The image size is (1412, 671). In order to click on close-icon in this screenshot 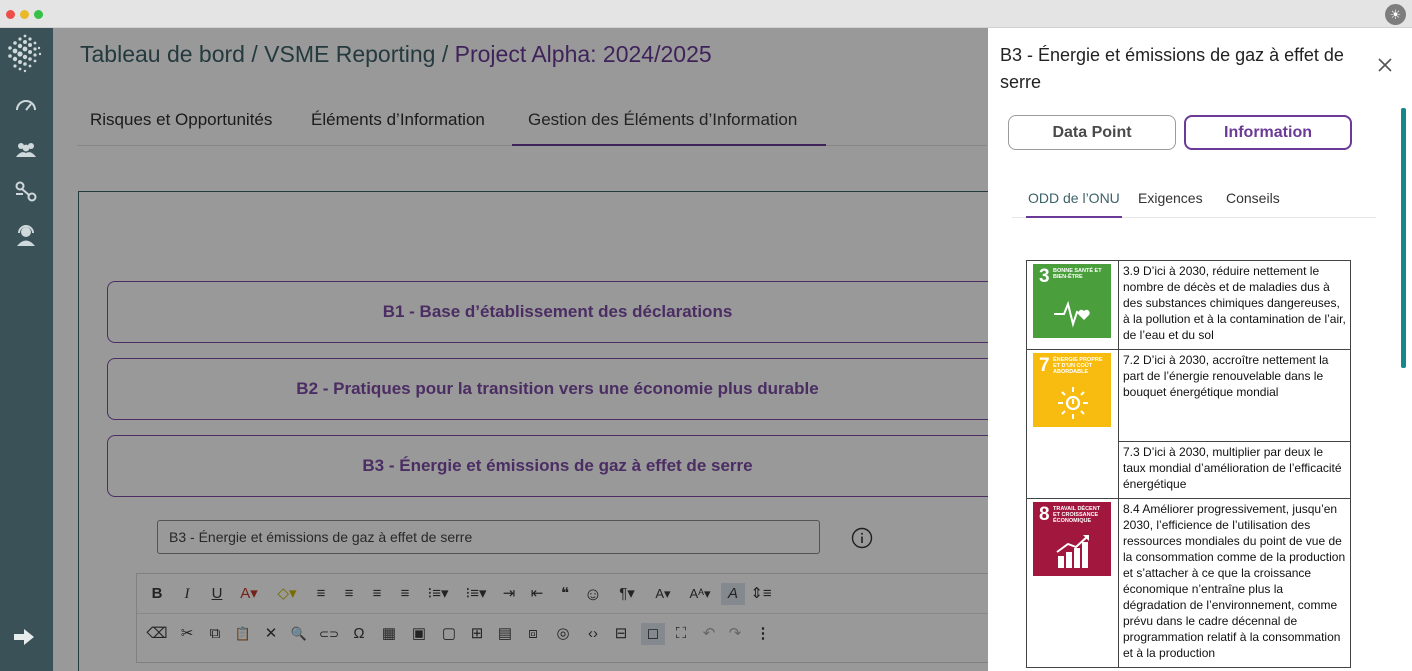, I will do `click(1385, 65)`.